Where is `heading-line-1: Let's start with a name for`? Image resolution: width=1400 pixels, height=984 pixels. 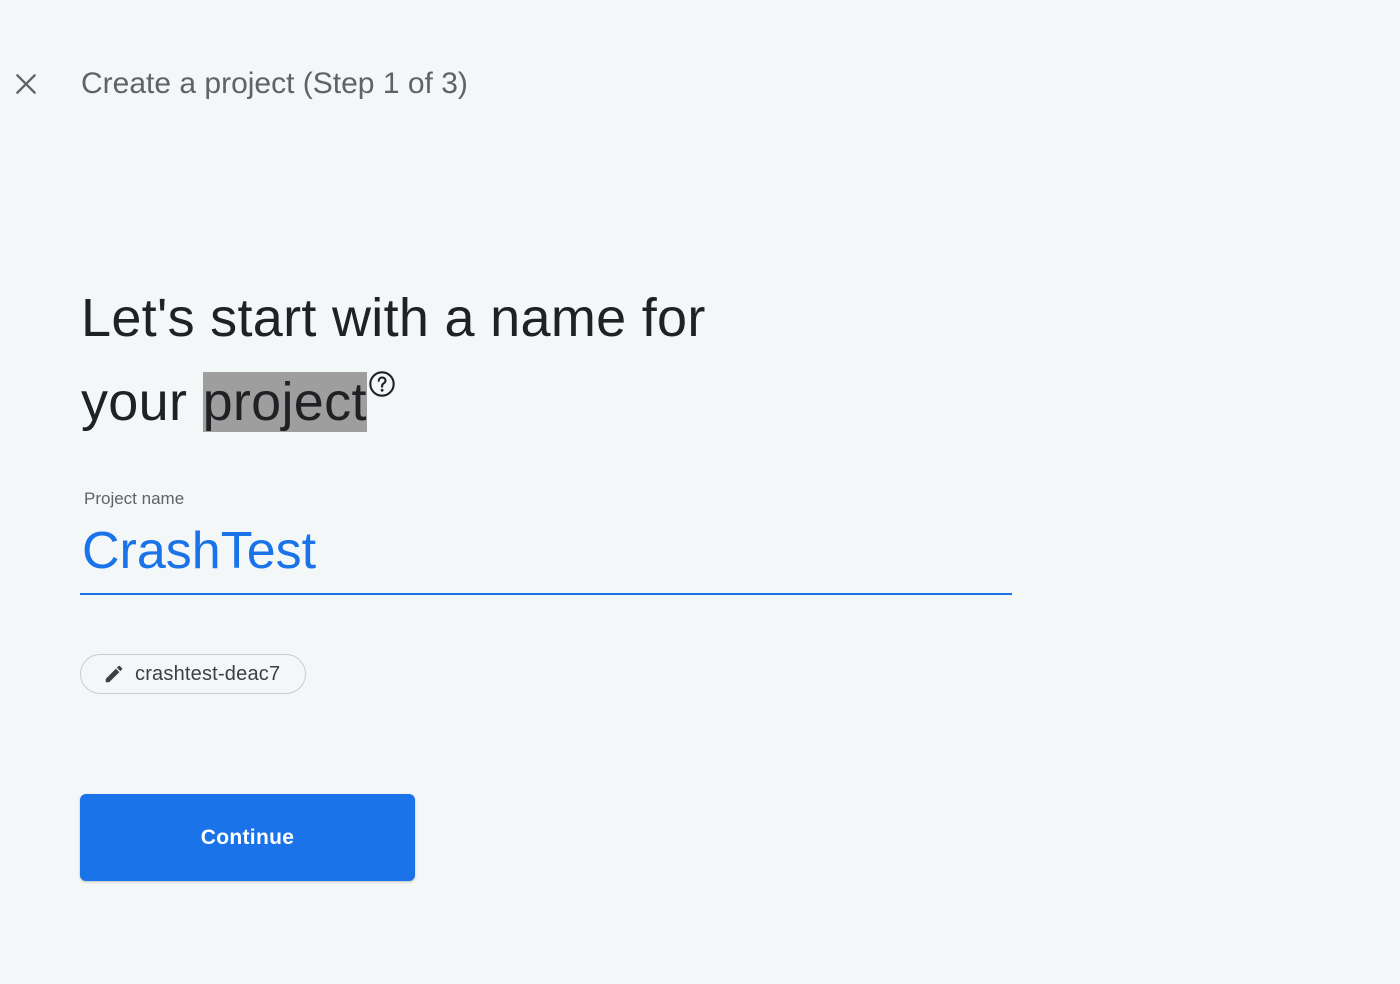 heading-line-1: Let's start with a name for is located at coordinates (393, 318).